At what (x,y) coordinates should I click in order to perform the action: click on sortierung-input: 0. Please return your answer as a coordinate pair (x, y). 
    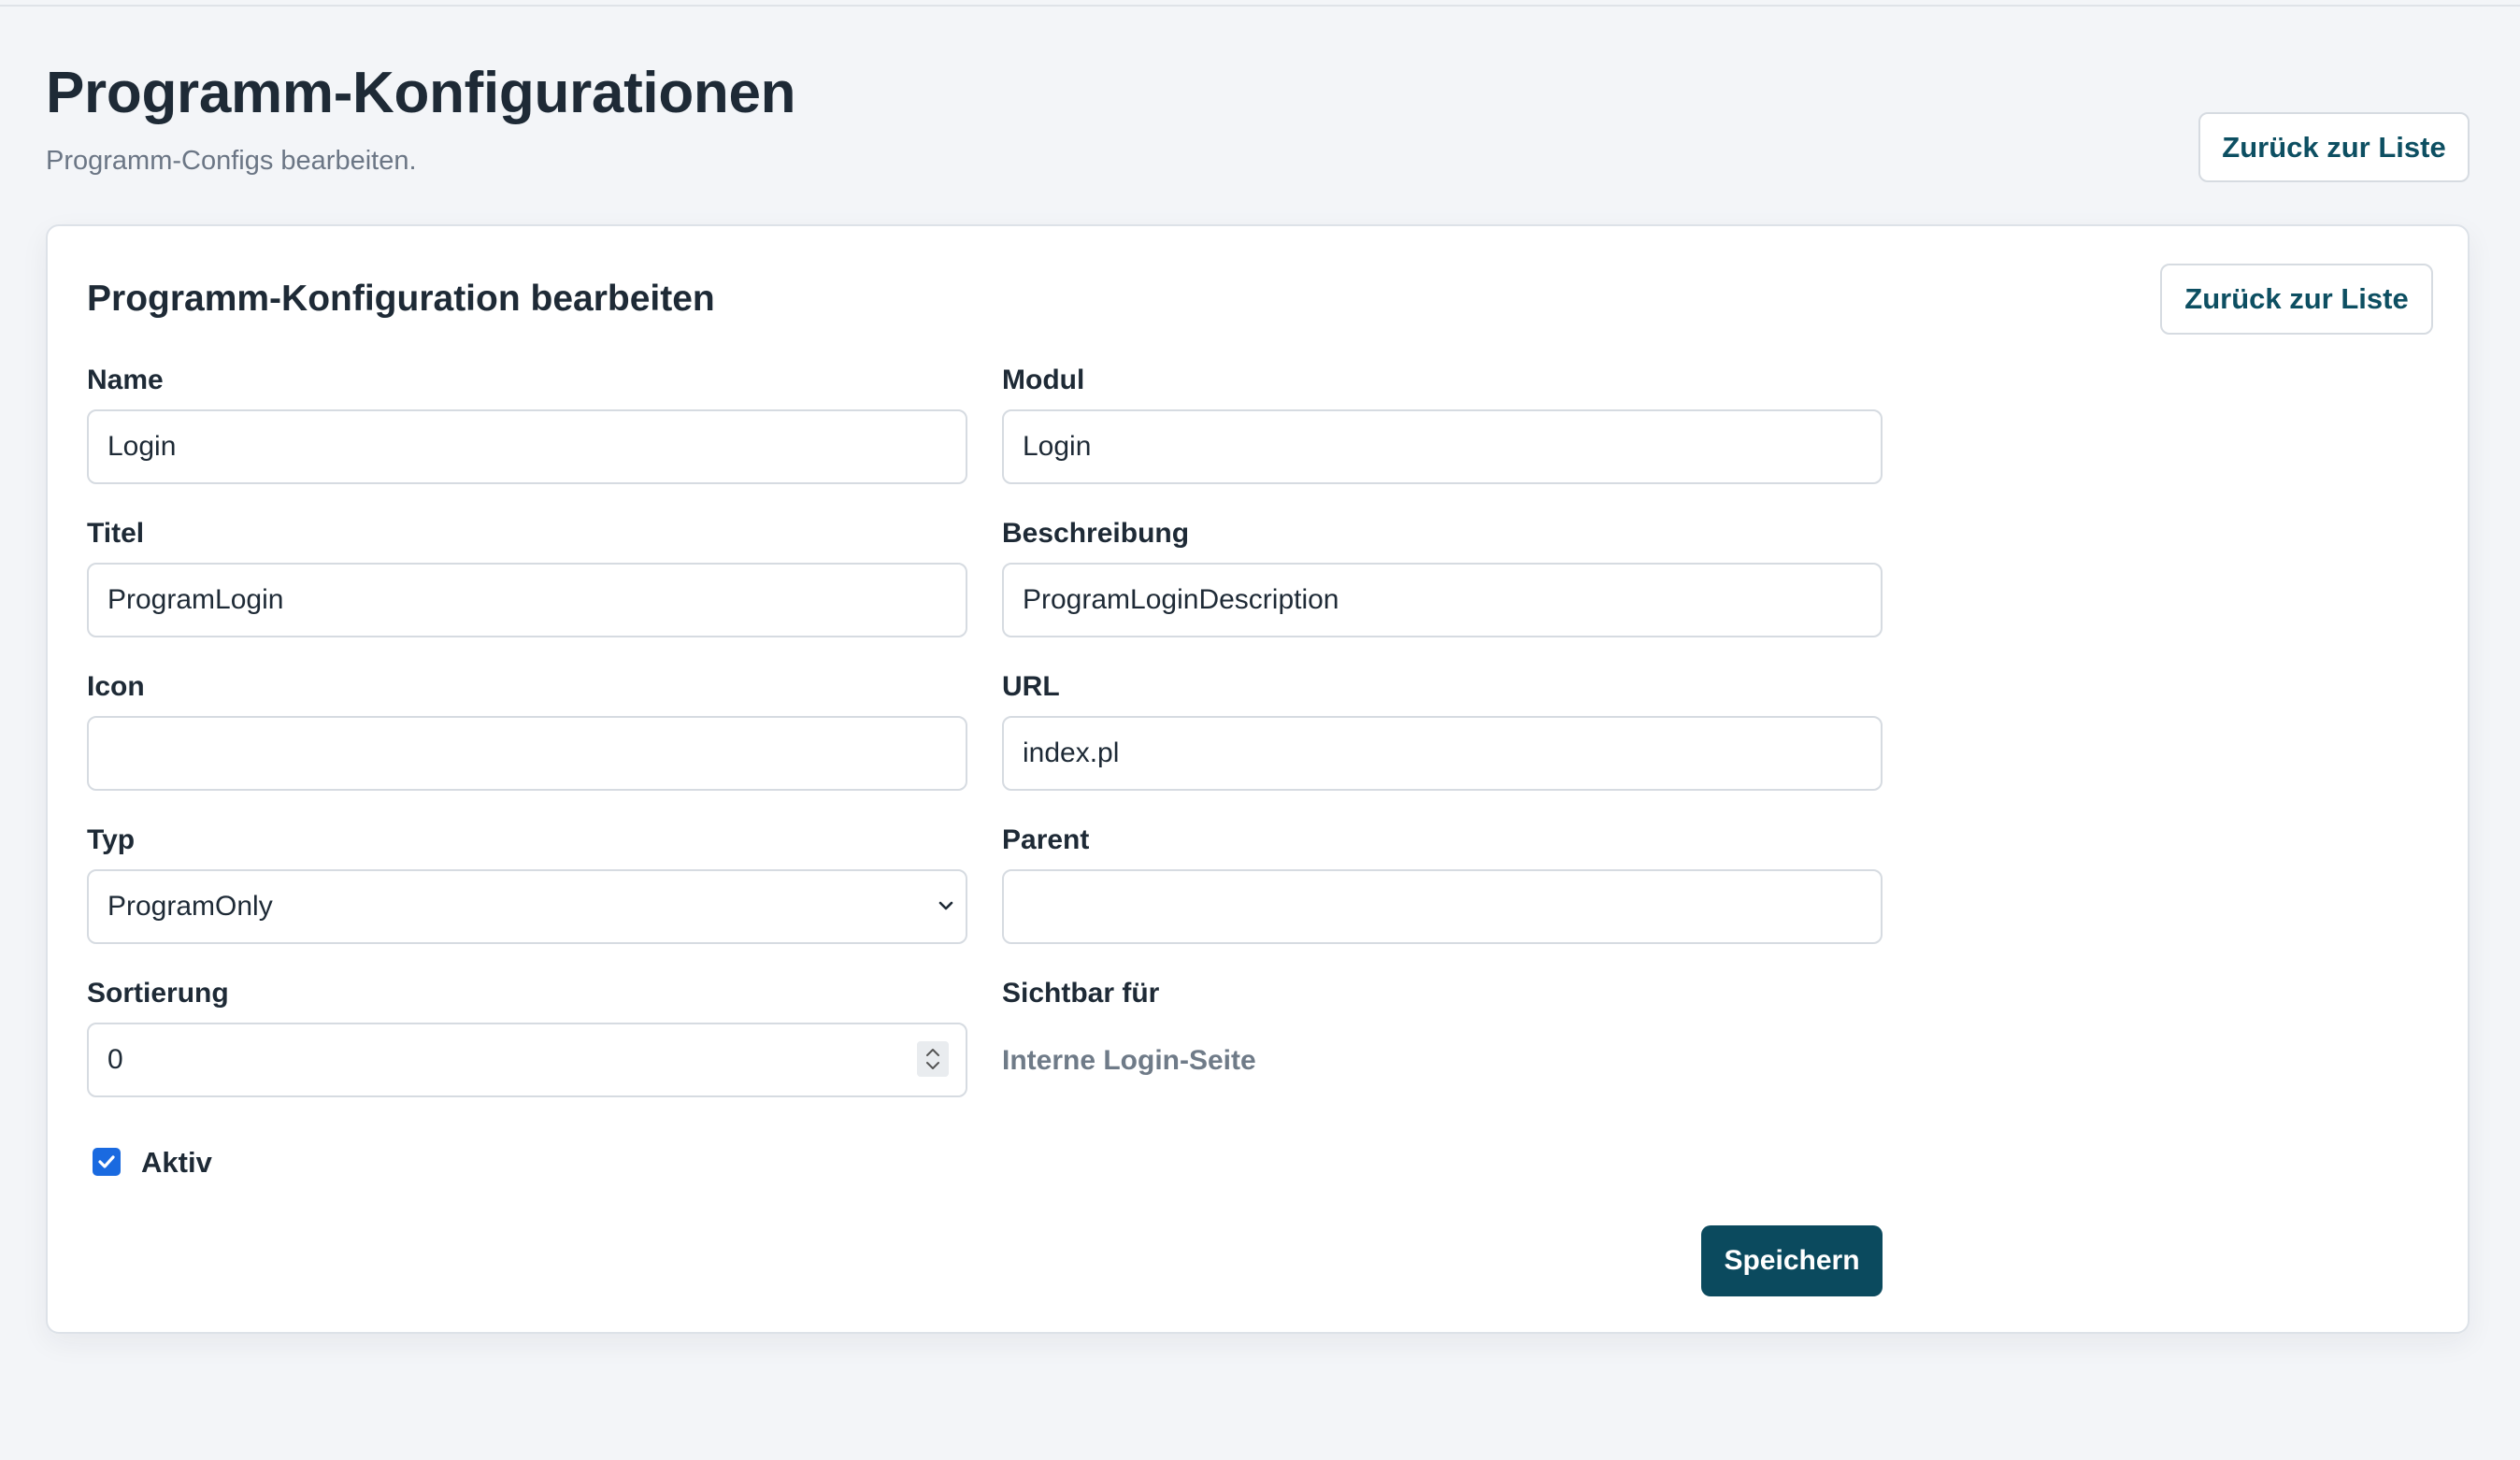
    Looking at the image, I should click on (527, 1060).